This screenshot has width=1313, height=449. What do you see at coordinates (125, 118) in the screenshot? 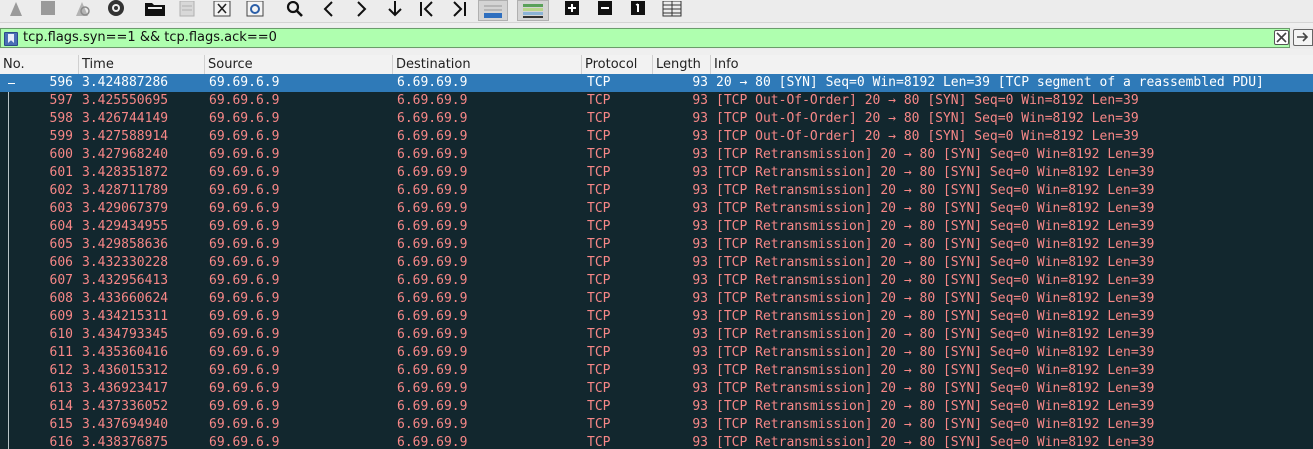
I see `cell-time: 3.426744149` at bounding box center [125, 118].